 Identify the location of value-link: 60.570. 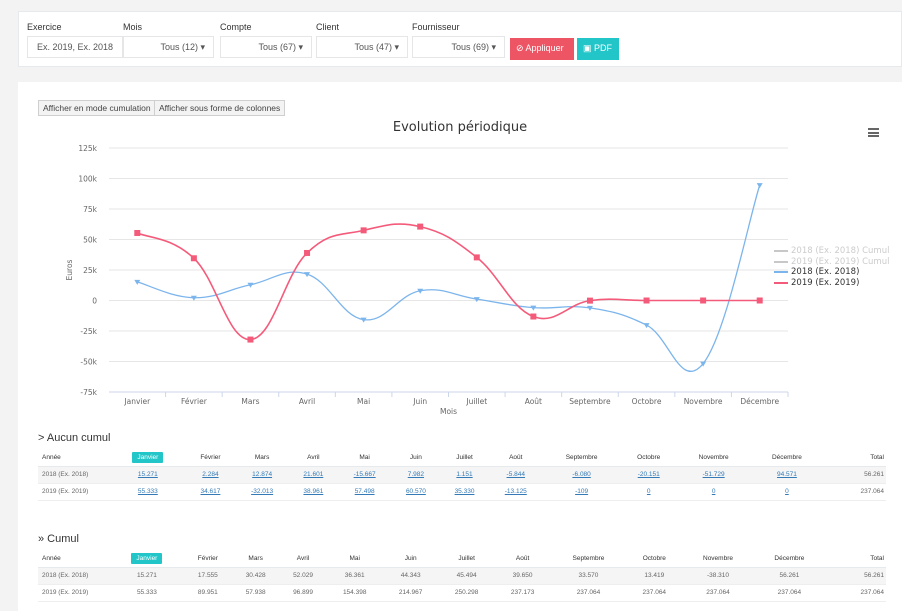
(416, 491).